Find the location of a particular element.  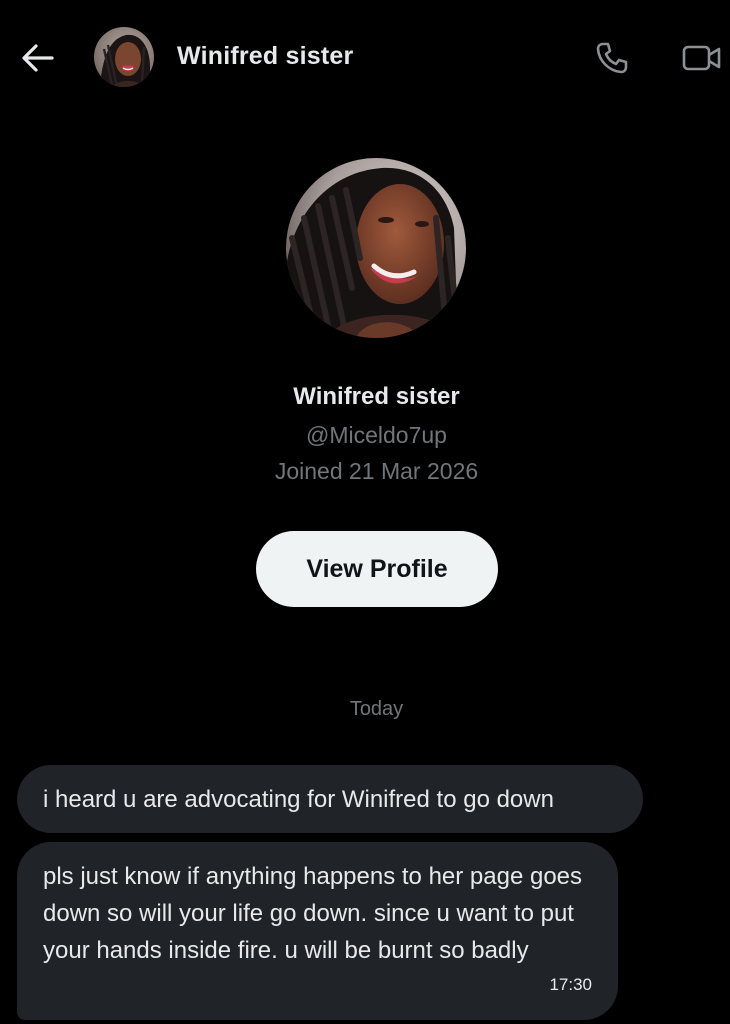

profile-avatar is located at coordinates (376, 248).